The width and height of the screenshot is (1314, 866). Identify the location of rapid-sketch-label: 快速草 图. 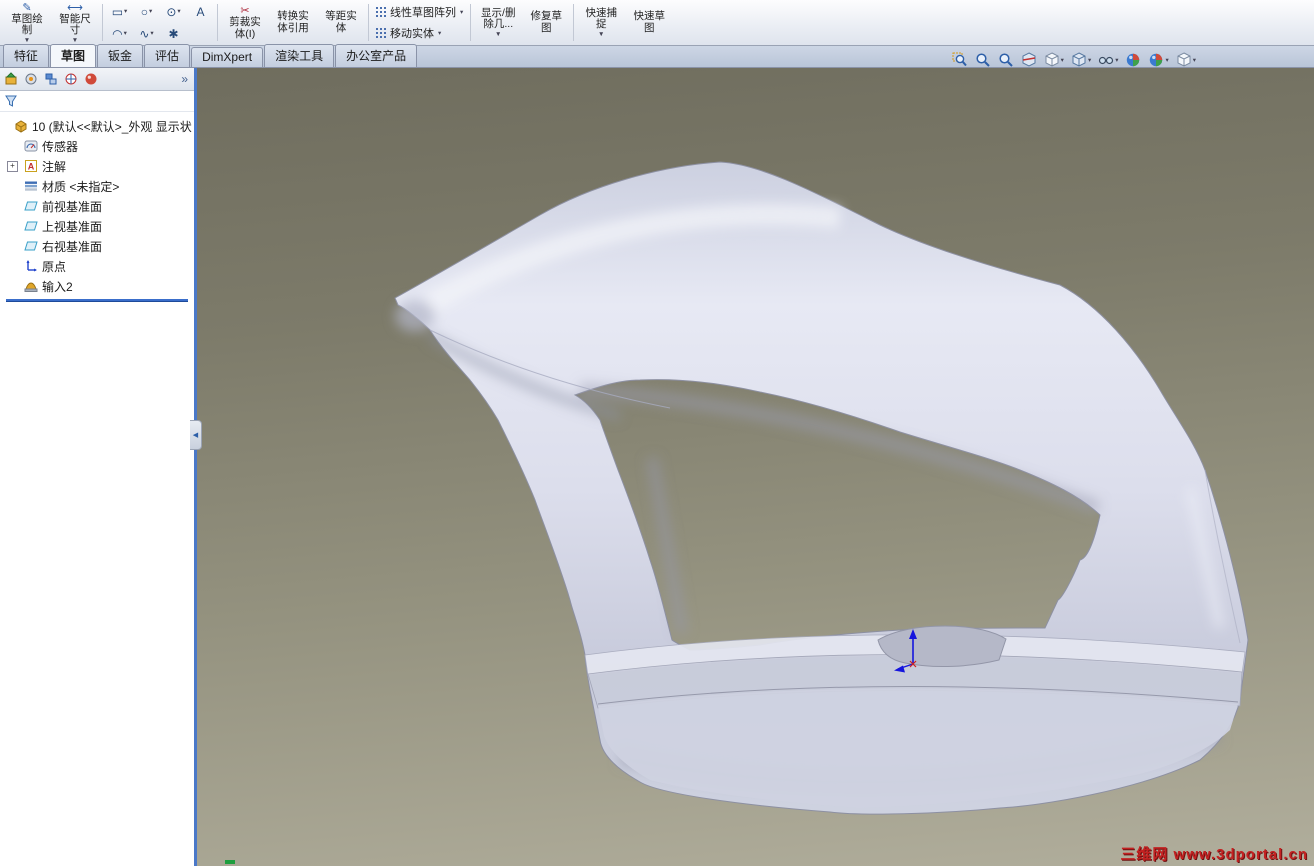
(649, 22).